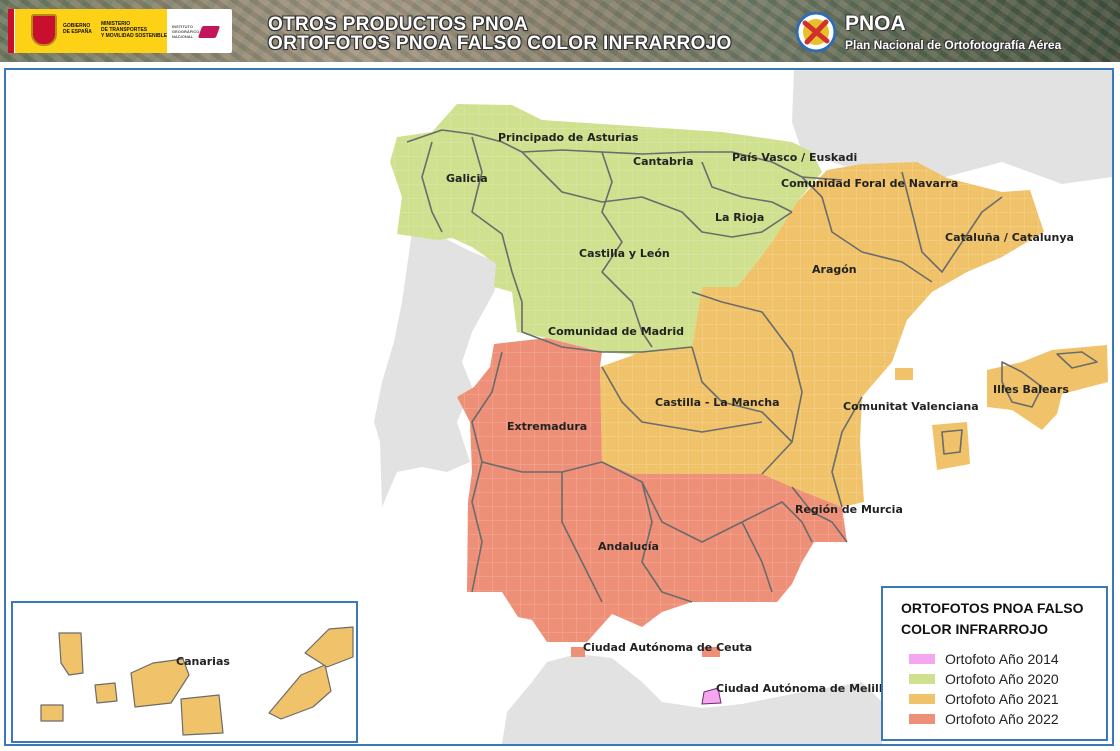  I want to click on canarias-inset: Canarias, so click(184, 672).